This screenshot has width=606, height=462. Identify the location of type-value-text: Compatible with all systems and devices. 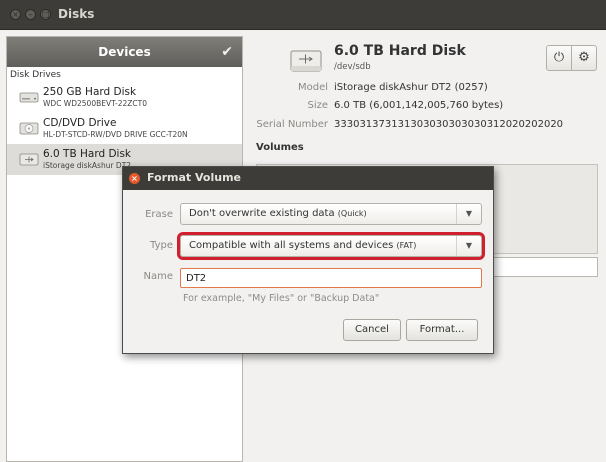
(291, 245).